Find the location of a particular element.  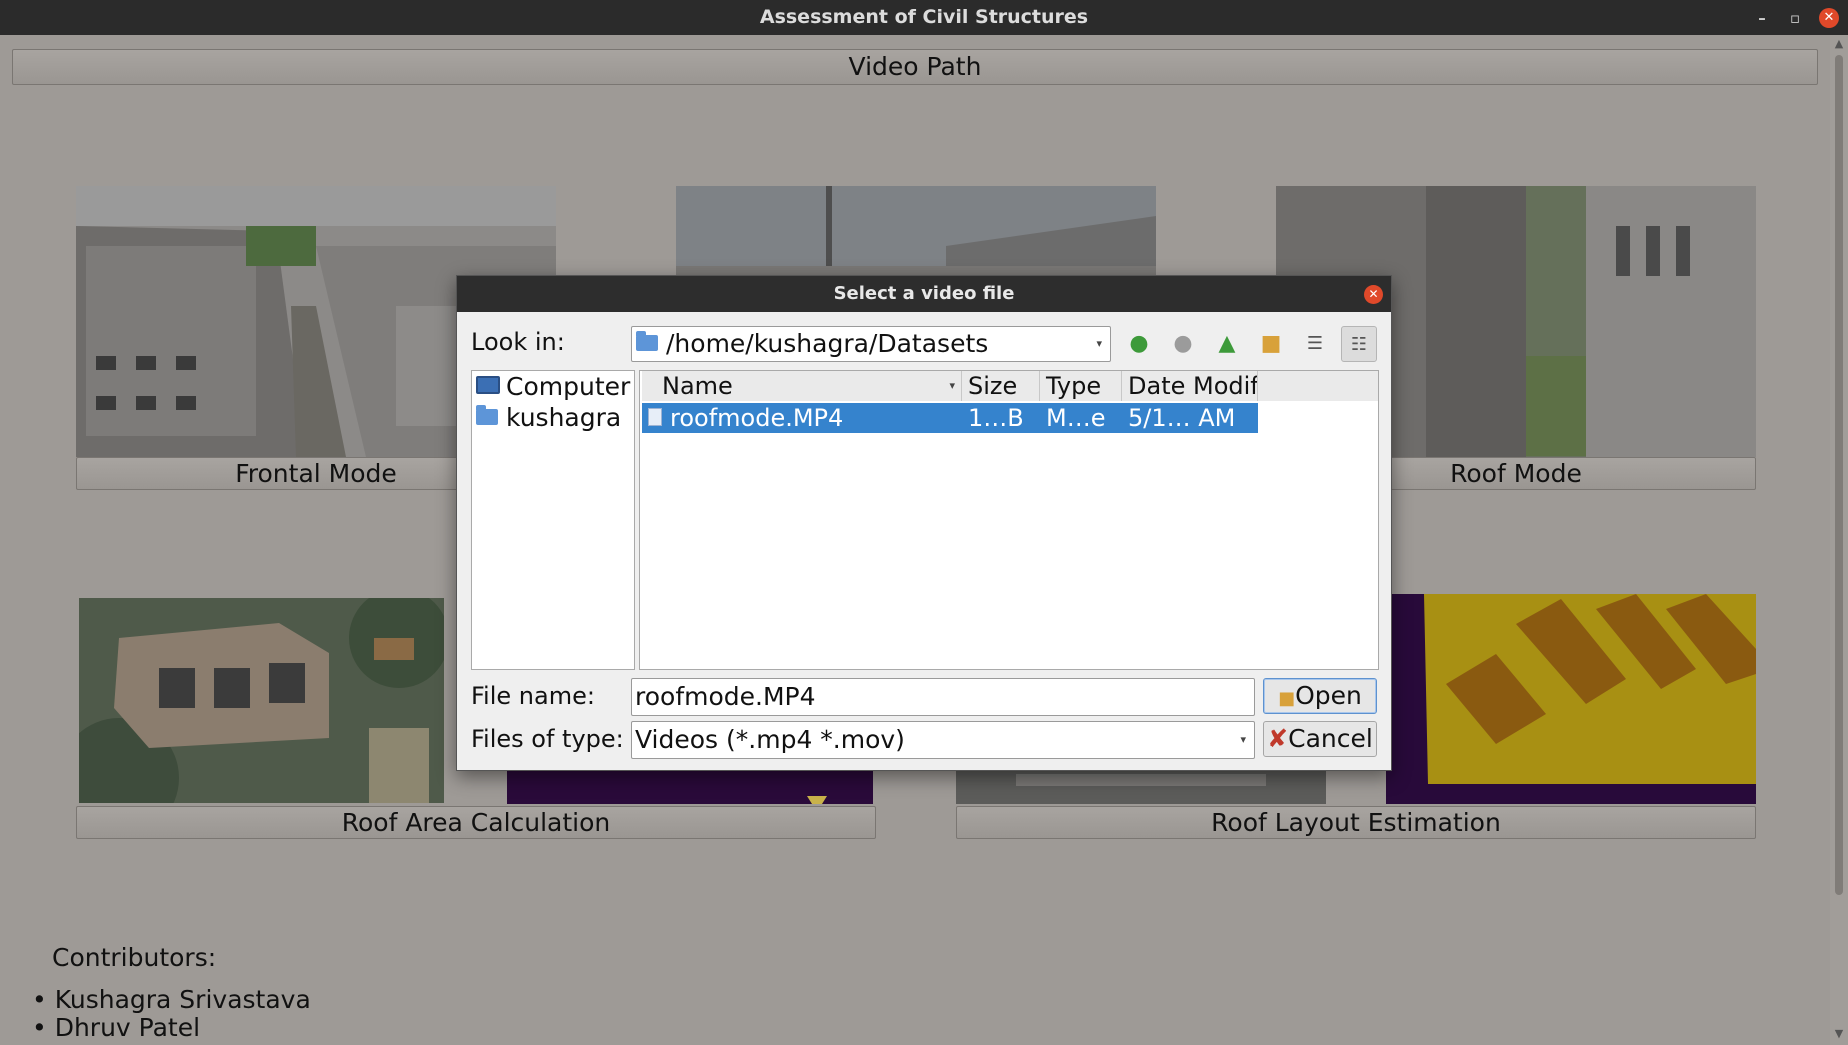

roof-area-image is located at coordinates (261, 700).